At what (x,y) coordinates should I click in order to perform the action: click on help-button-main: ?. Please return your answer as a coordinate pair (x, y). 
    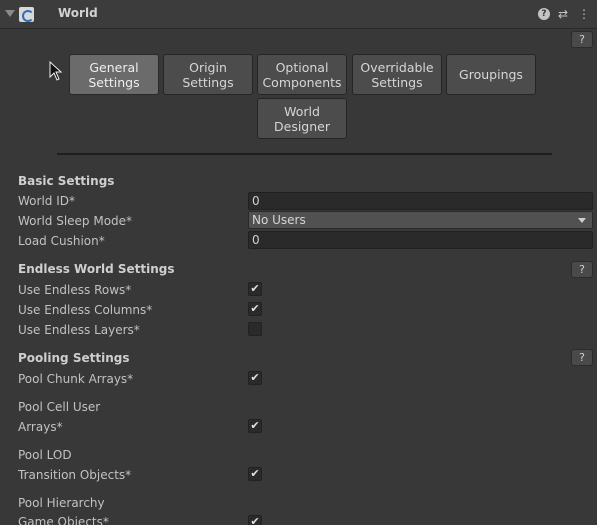
    Looking at the image, I should click on (582, 39).